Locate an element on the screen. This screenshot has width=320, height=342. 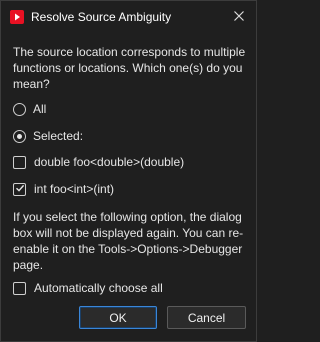
cancel-button: Cancel is located at coordinates (206, 317).